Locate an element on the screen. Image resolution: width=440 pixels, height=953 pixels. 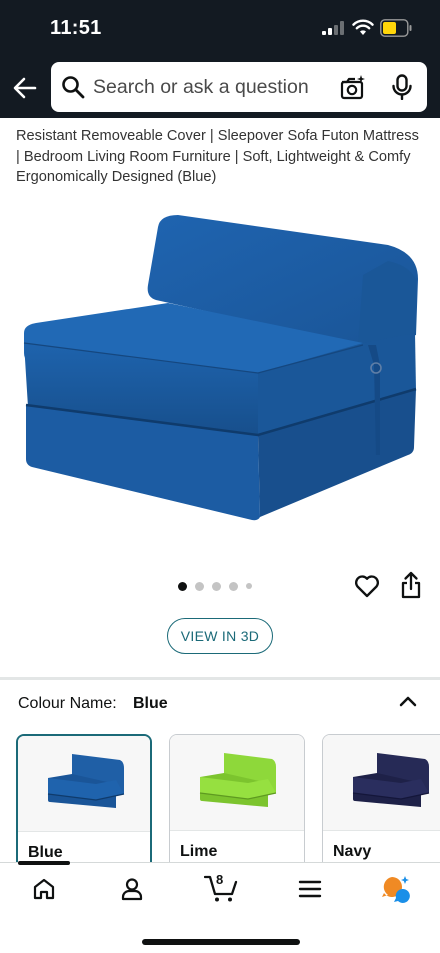
section-divider is located at coordinates (220, 678).